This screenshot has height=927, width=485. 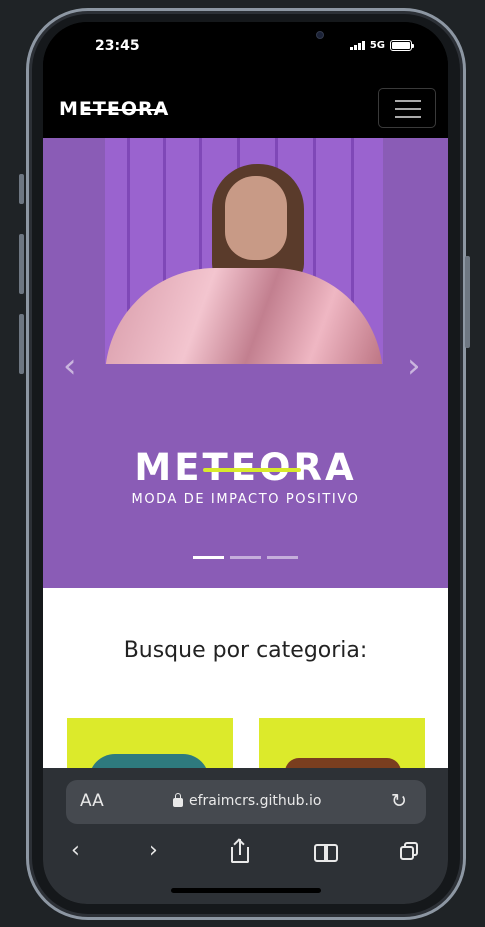 I want to click on address-bar: AA efraimcrs.github.io ↻, so click(x=246, y=802).